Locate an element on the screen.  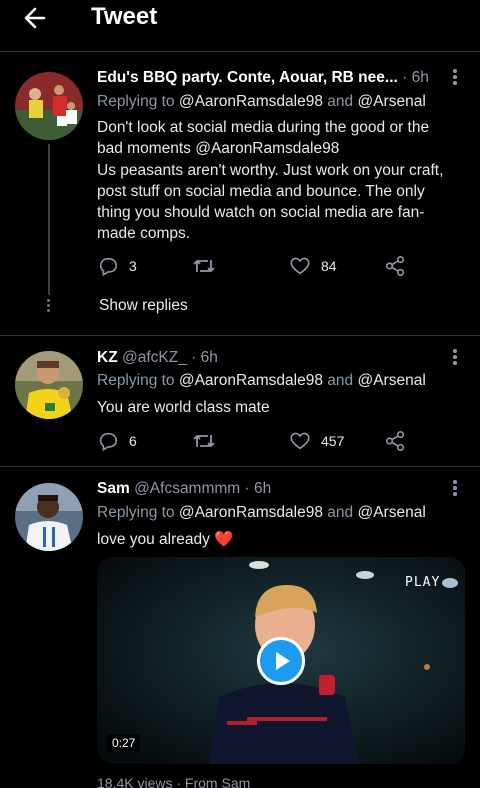
video-overlay-text: PLAY is located at coordinates (423, 582).